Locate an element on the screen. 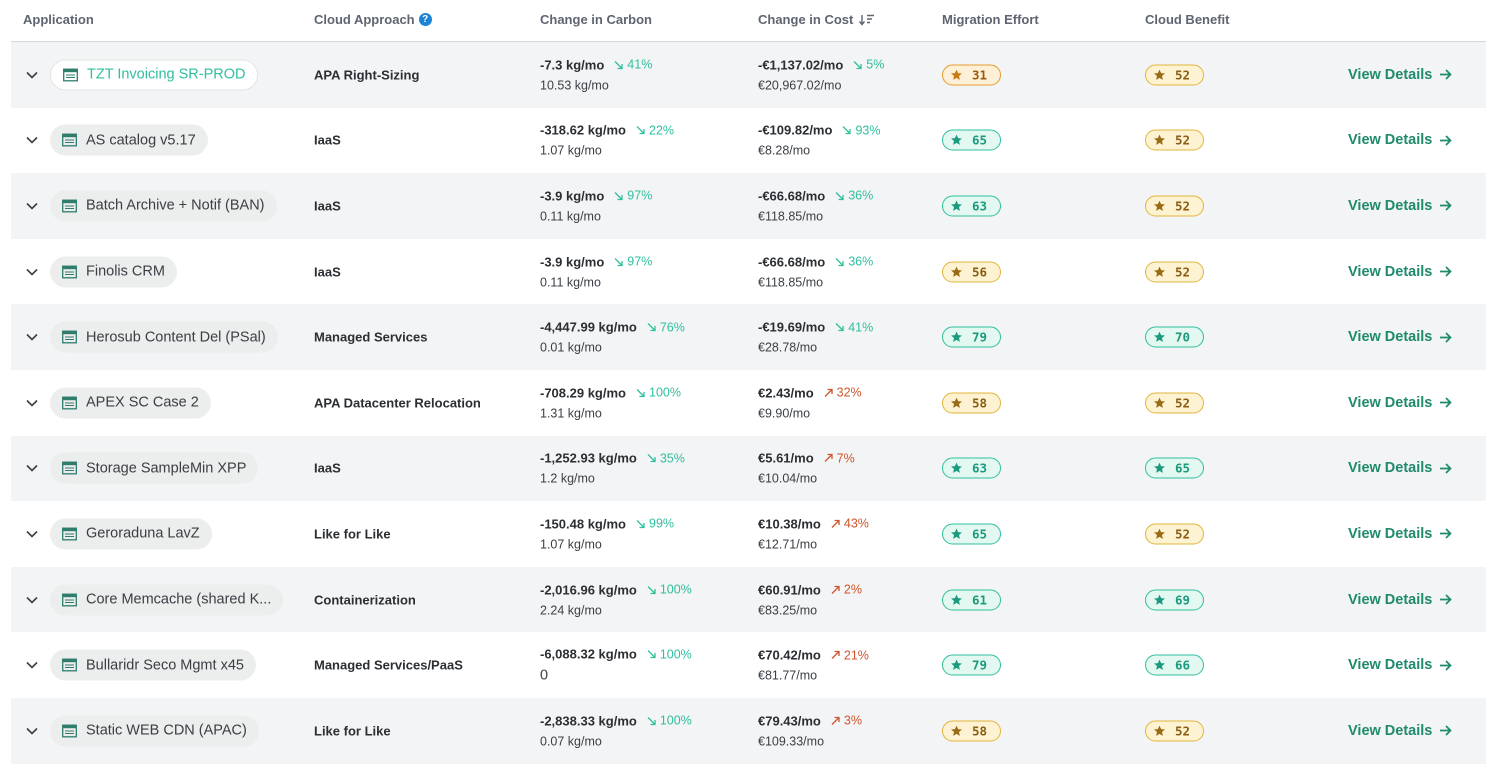 The height and width of the screenshot is (775, 1494). carbon-change-percent: 99% is located at coordinates (655, 524).